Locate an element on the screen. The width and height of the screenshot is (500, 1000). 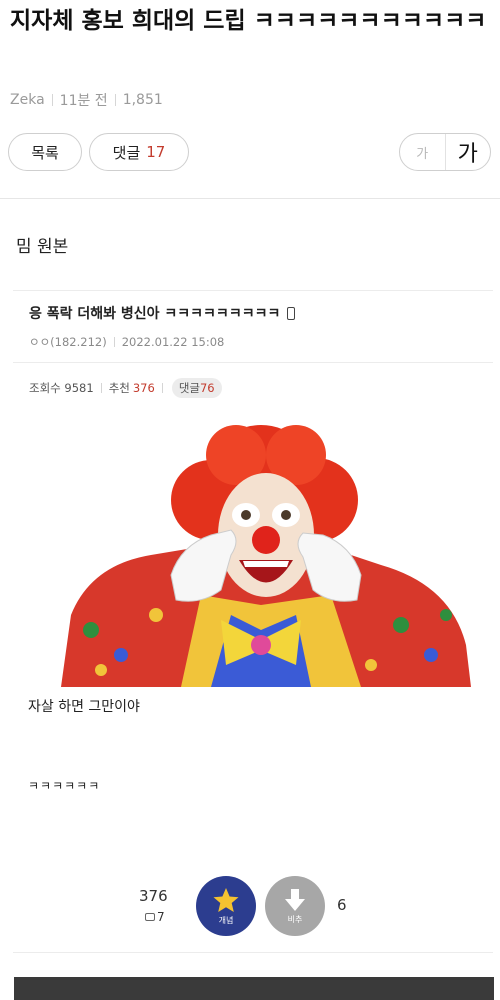
comments-value: 76 is located at coordinates (207, 388).